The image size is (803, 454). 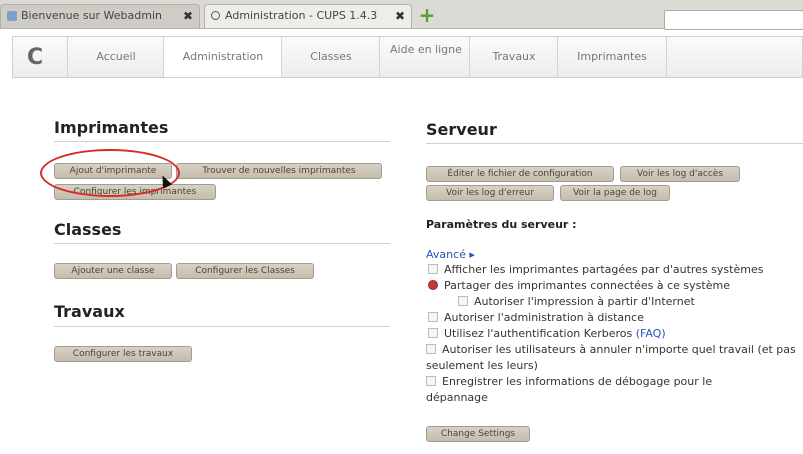 I want to click on new-tab-icon: +, so click(x=427, y=15).